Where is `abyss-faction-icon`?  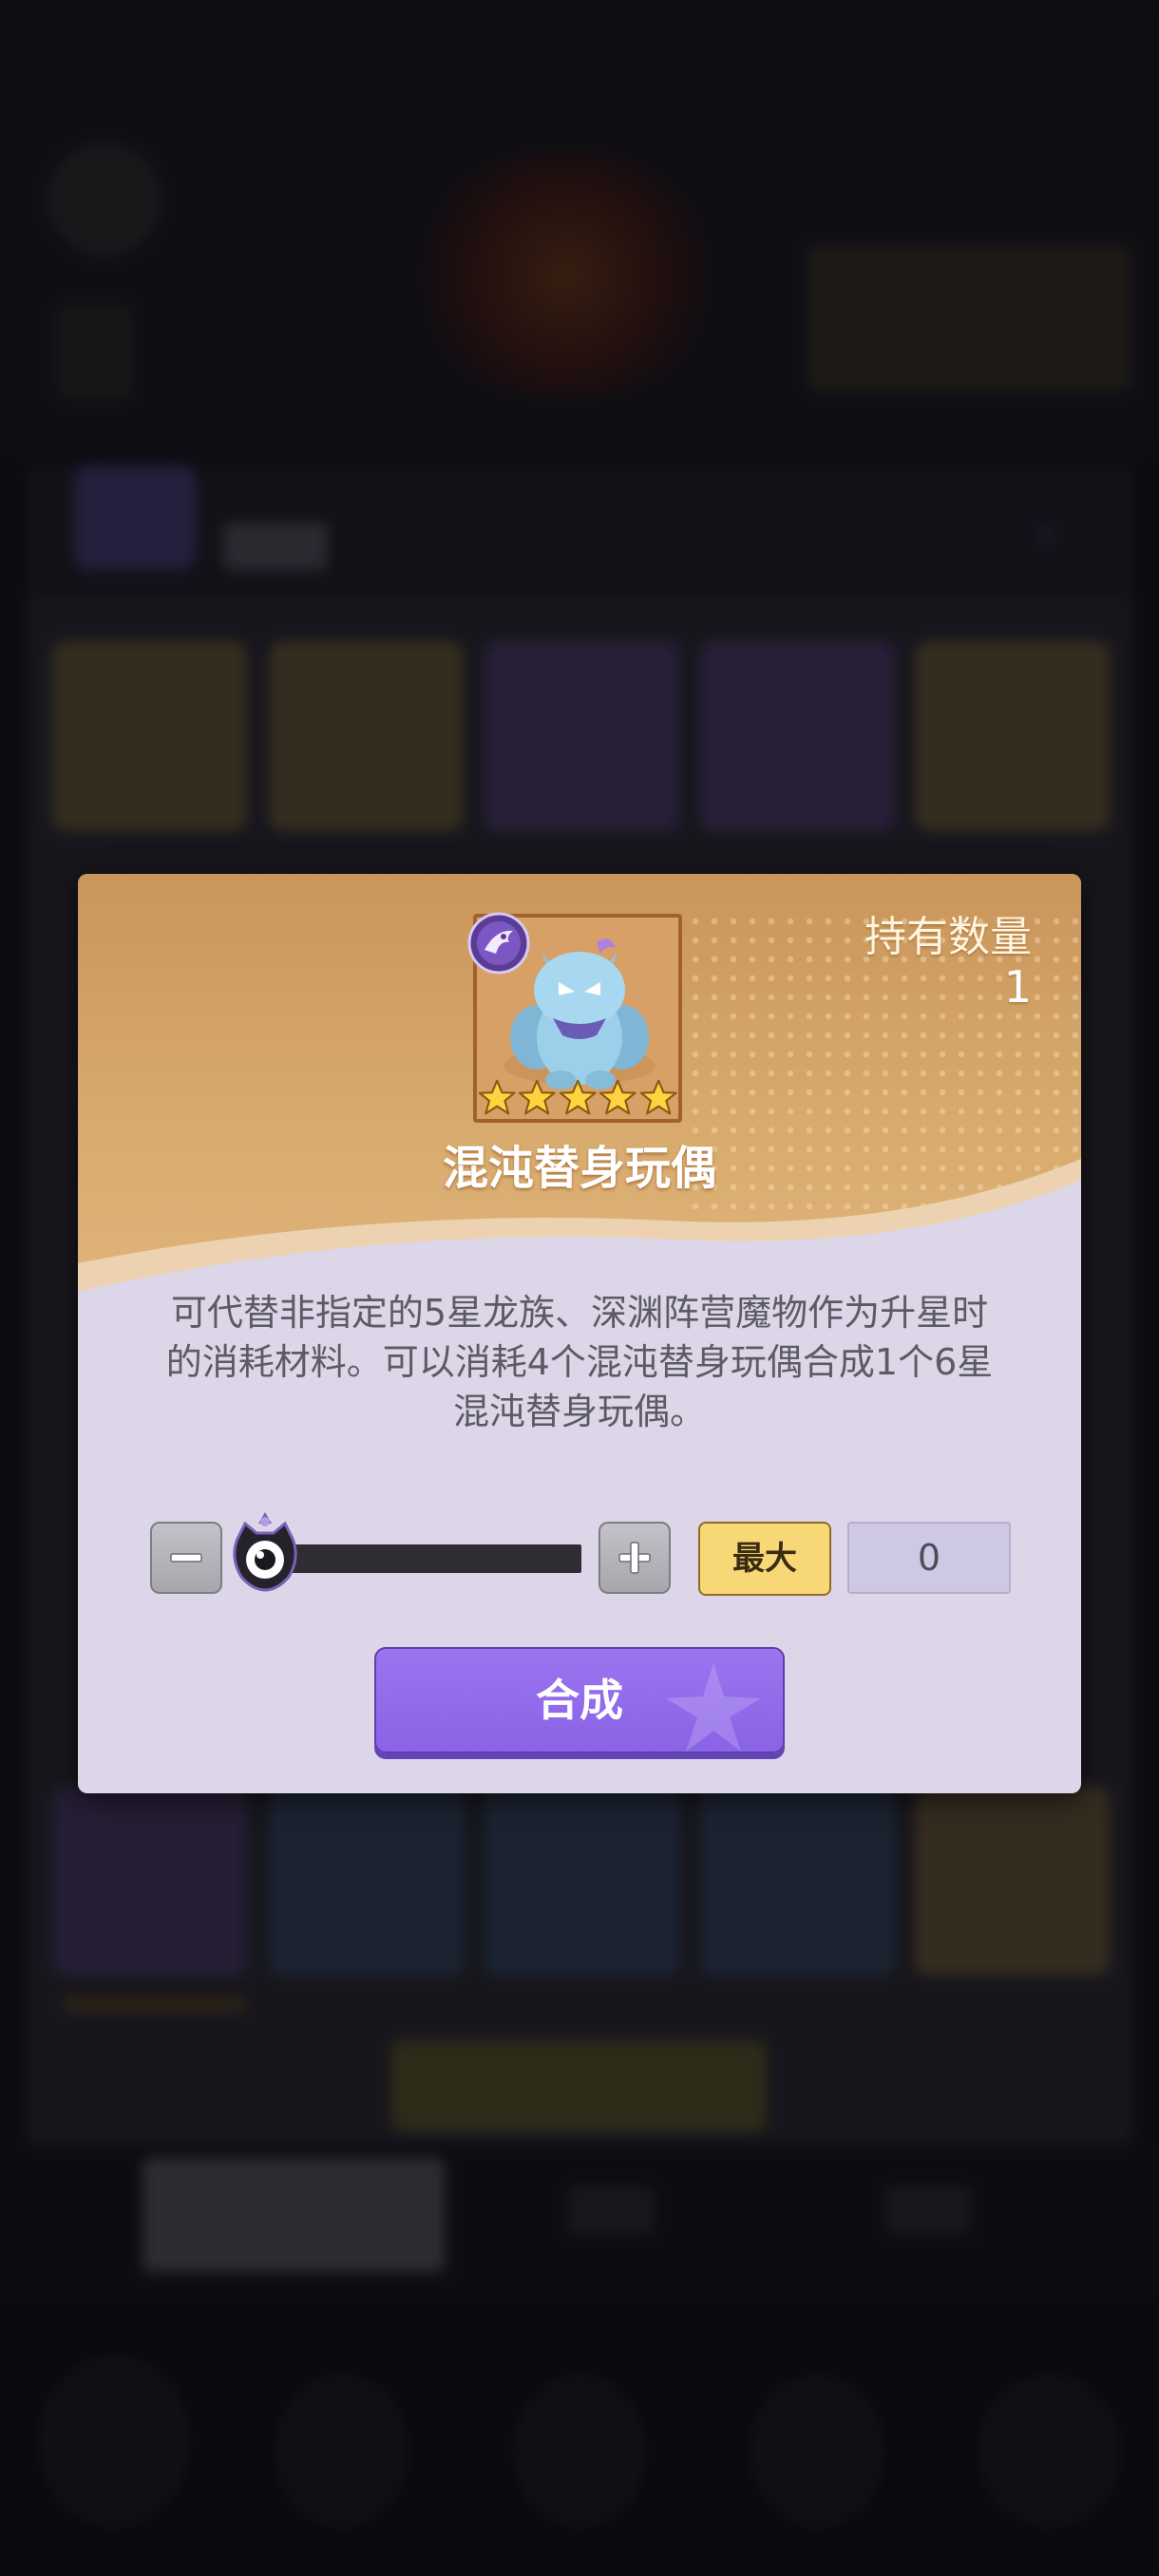 abyss-faction-icon is located at coordinates (498, 943).